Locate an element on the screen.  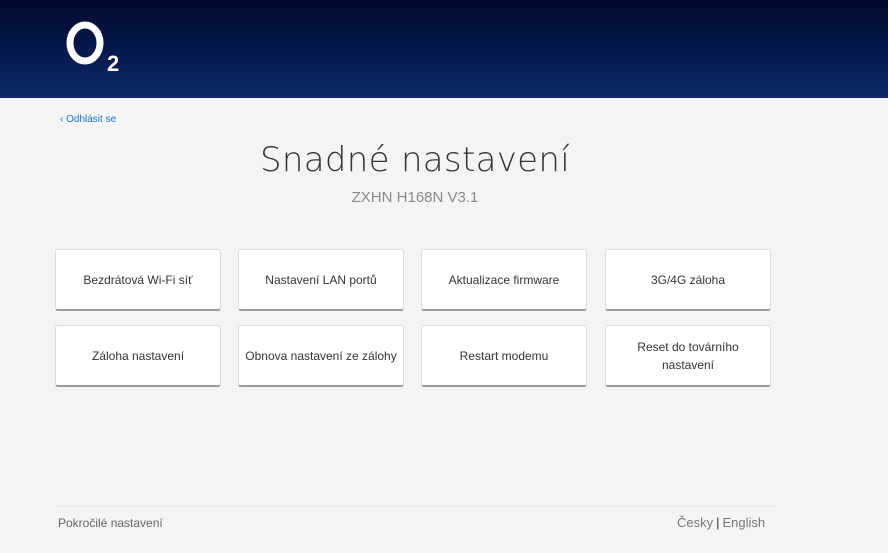
advanced-settings-link: Pokročilé nastavení is located at coordinates (110, 523).